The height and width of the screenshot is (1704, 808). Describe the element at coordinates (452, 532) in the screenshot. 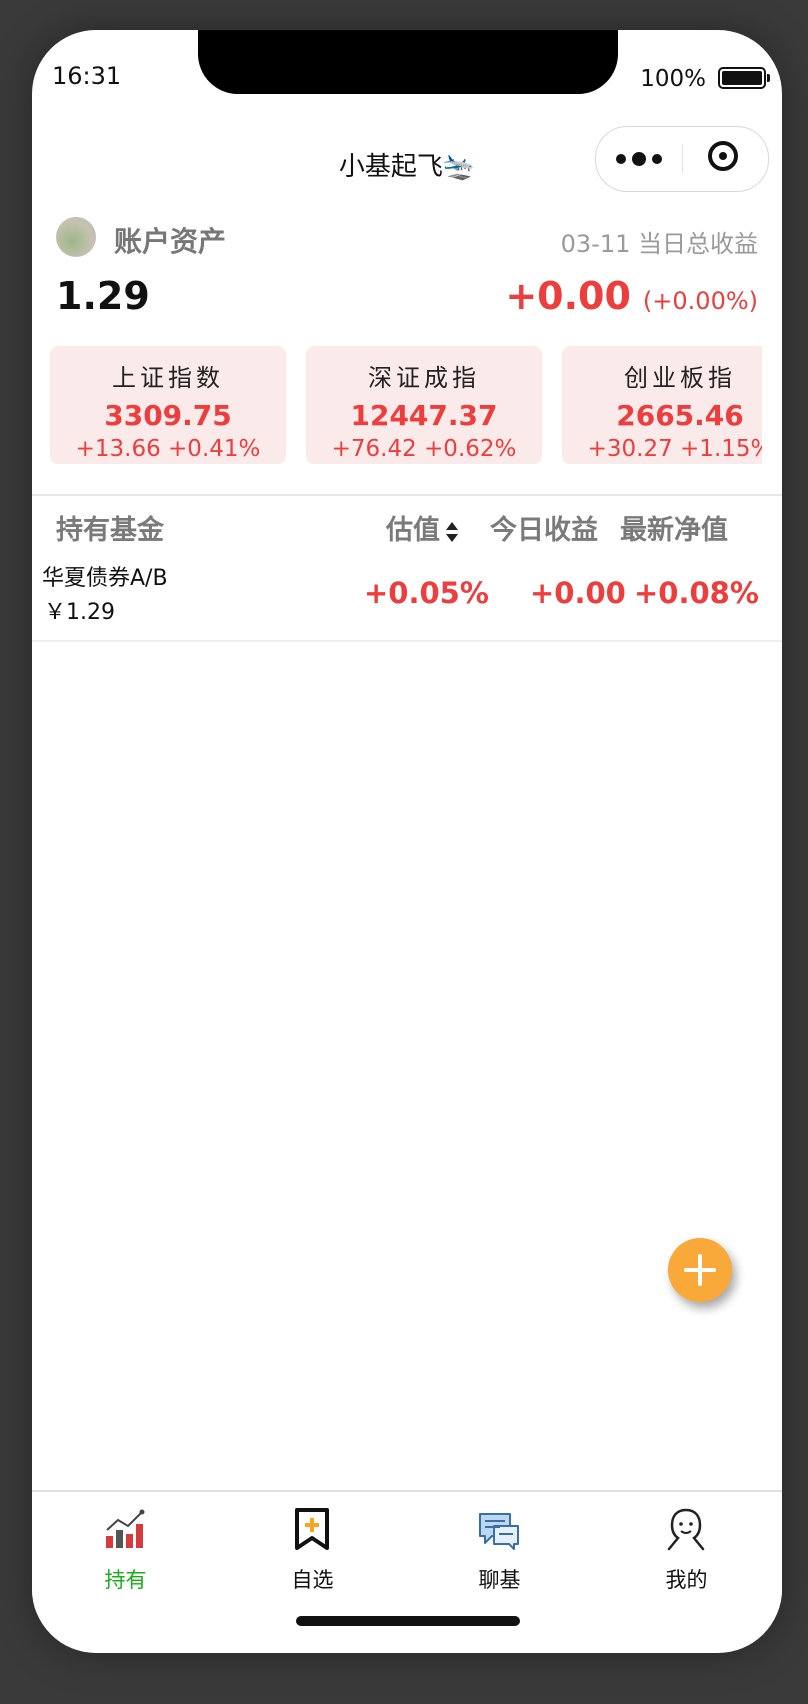

I see `sort-icon` at that location.